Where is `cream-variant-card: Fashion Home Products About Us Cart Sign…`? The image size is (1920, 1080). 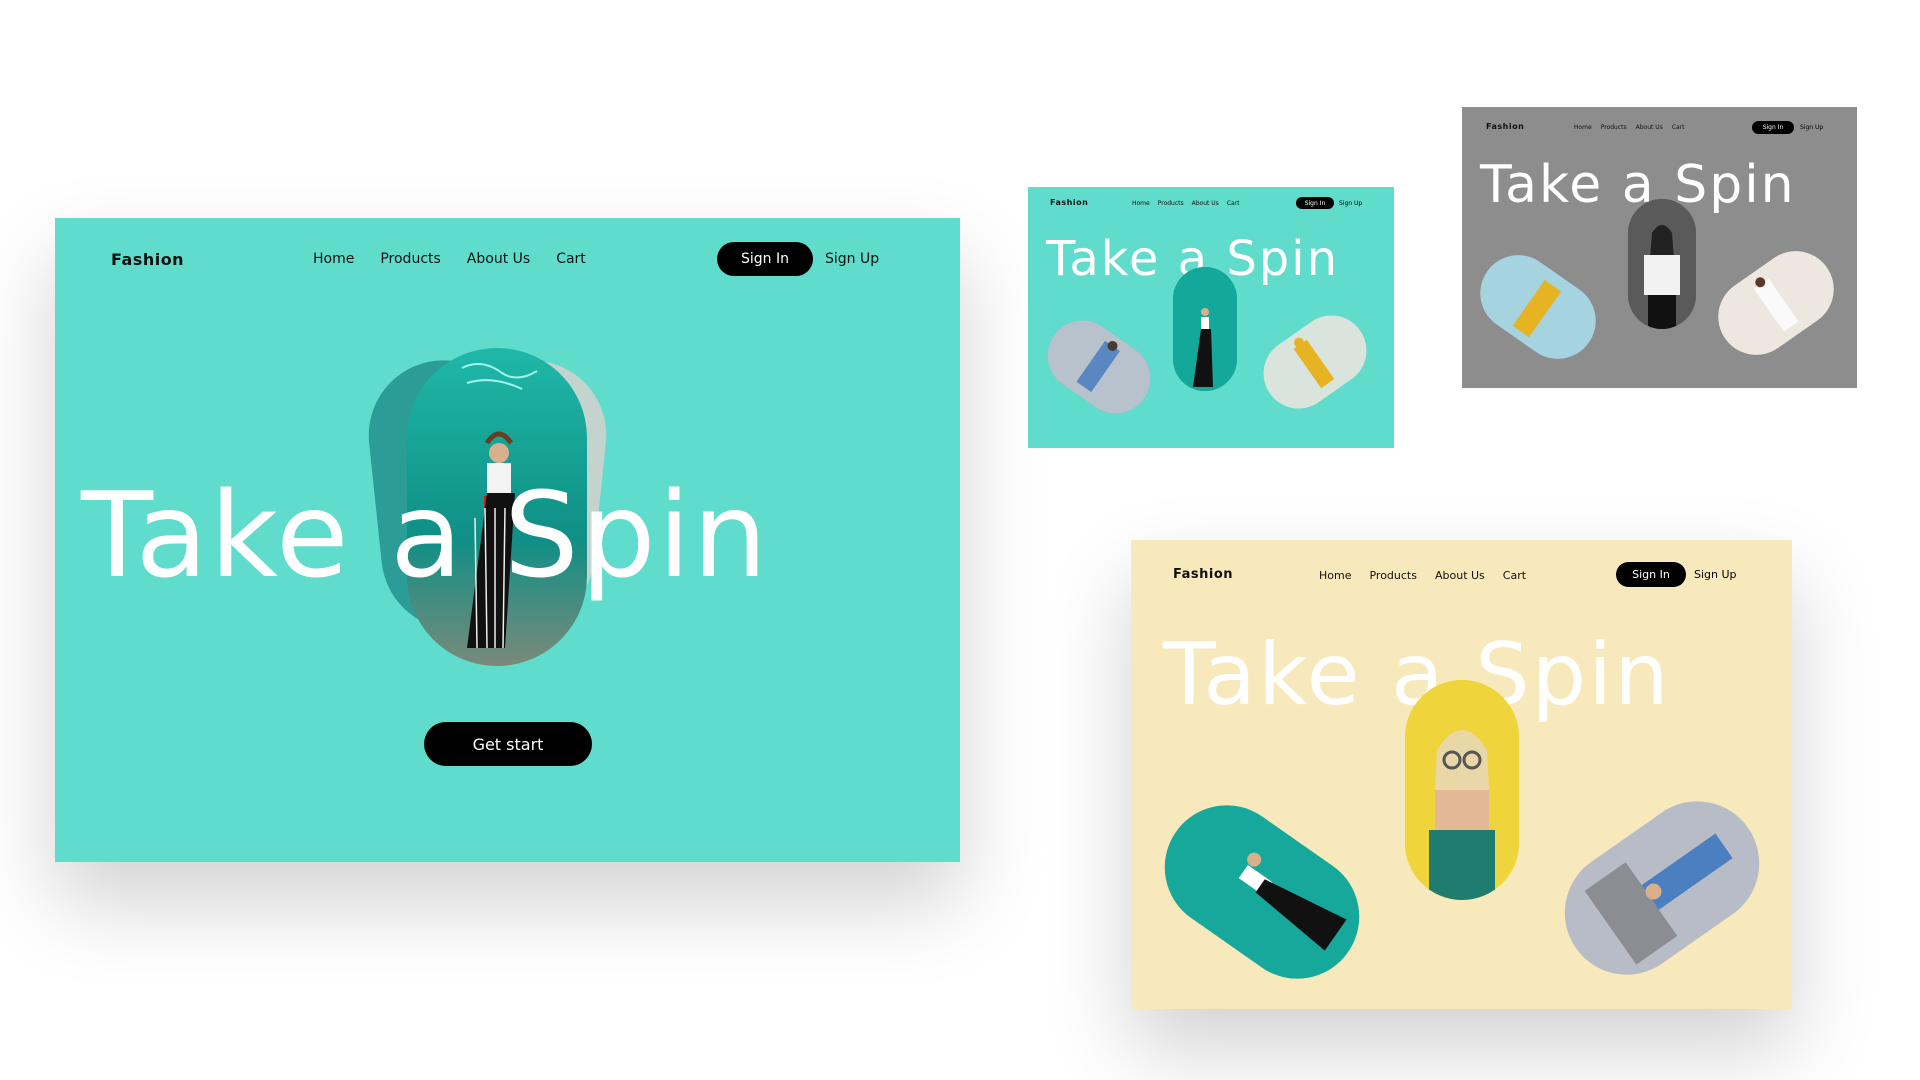 cream-variant-card: Fashion Home Products About Us Cart Sign… is located at coordinates (1461, 774).